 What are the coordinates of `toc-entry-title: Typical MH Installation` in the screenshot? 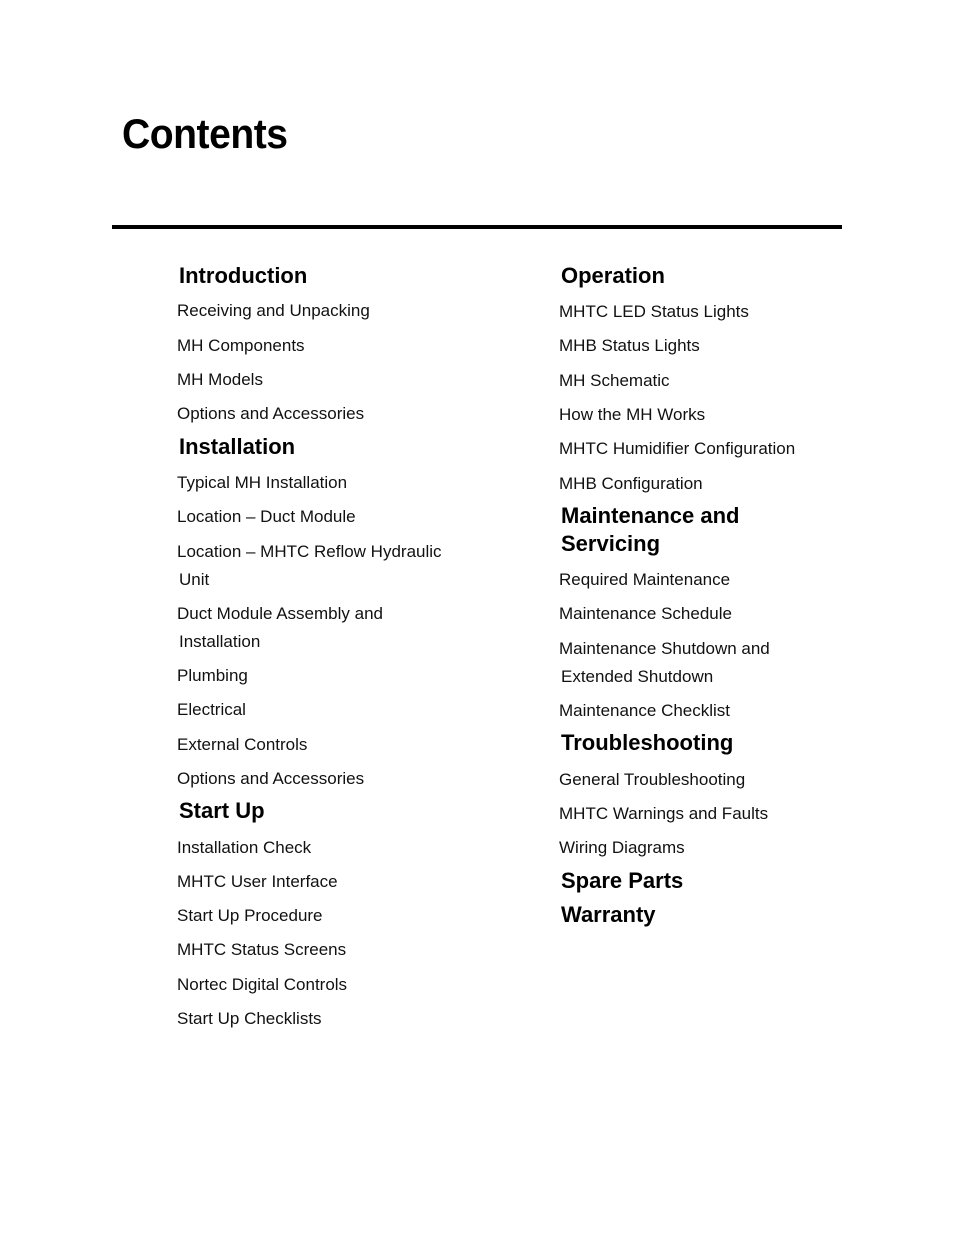 It's located at (262, 483).